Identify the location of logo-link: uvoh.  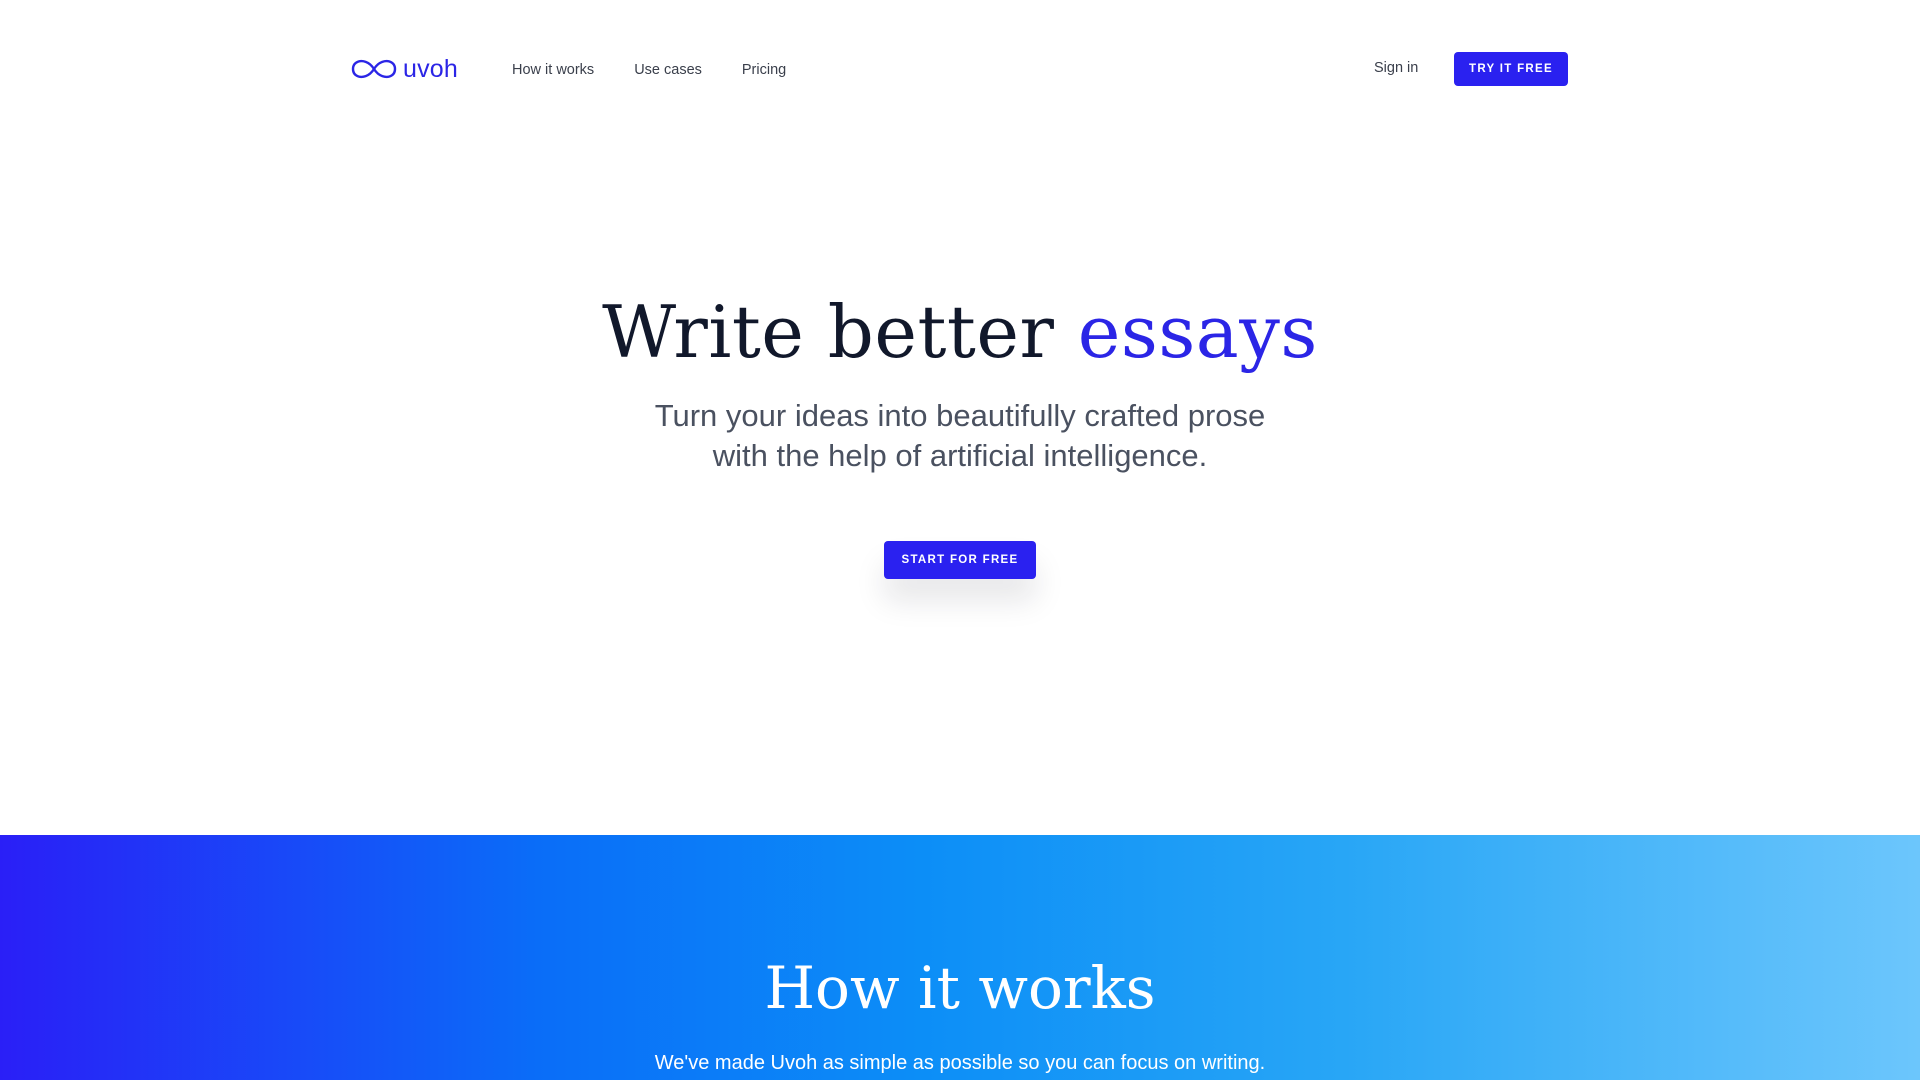
(404, 69).